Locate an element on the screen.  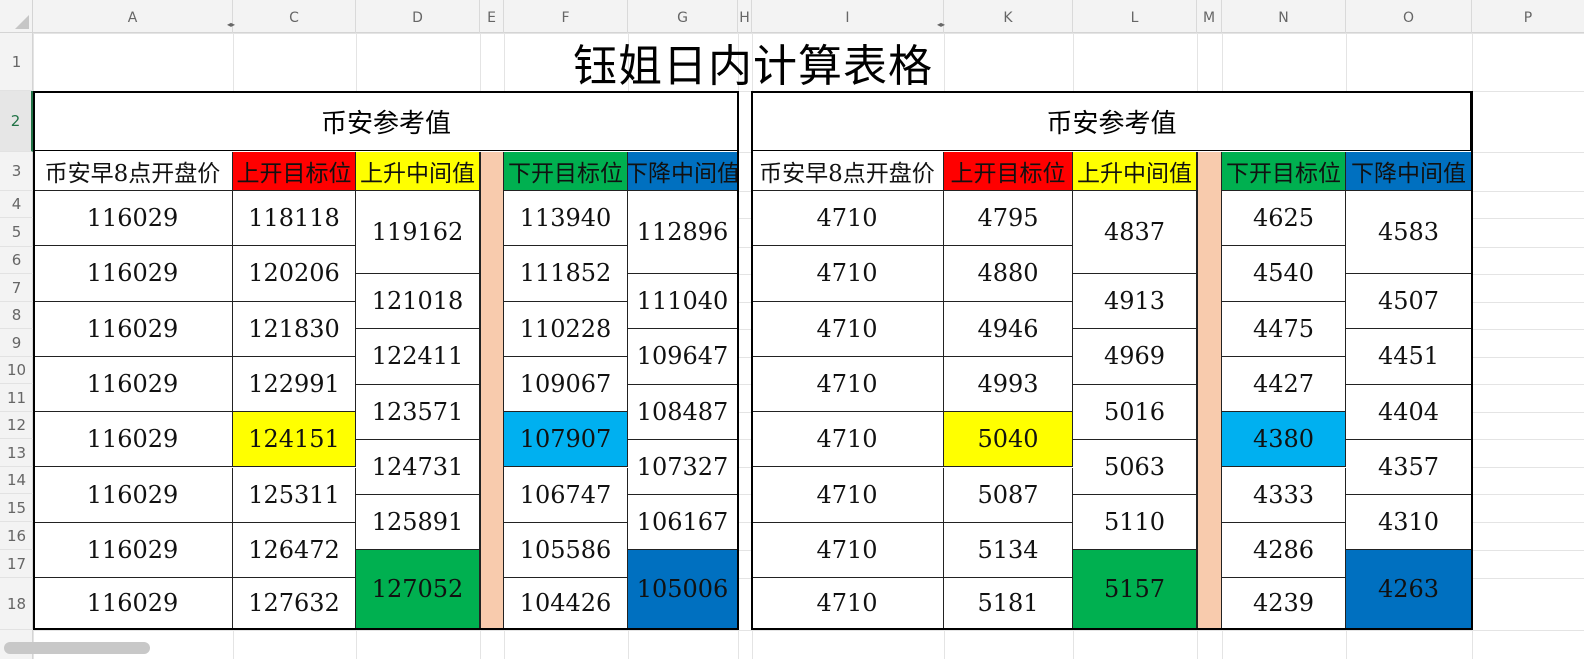
left_table-label-0: 币安早8点开盘价 is located at coordinates (133, 171).